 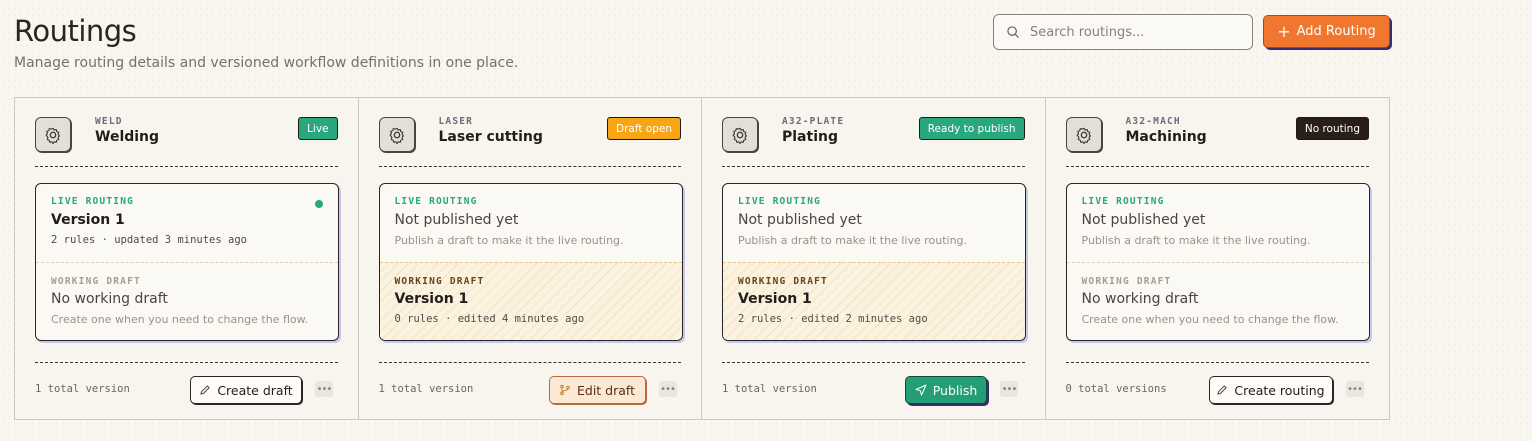 I want to click on status-badge: Ready to publish, so click(x=971, y=128).